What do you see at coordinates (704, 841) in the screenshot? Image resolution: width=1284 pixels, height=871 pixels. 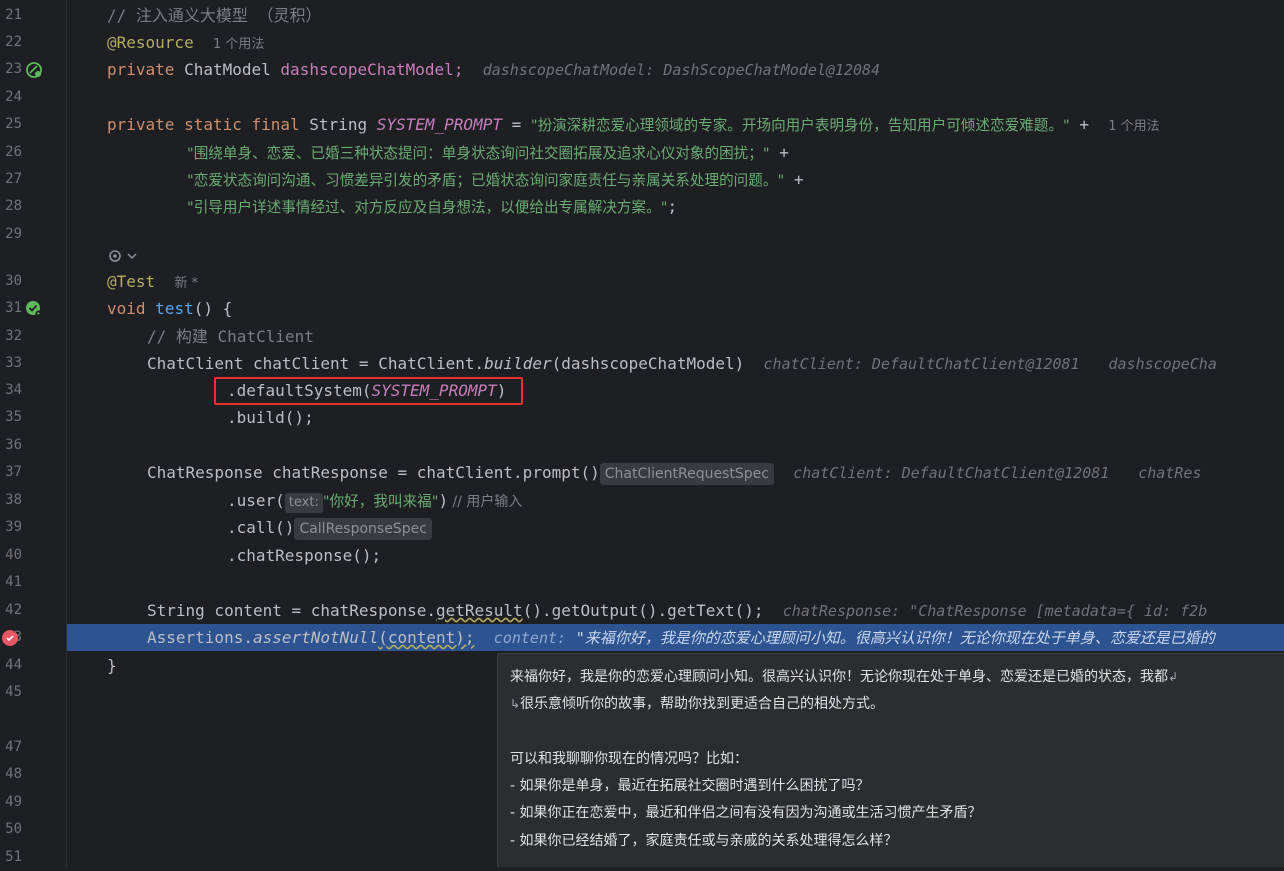 I see `popup-line-7: - 如果你已经结婚了，家庭责任或与亲戚的关系处理得怎么样？` at bounding box center [704, 841].